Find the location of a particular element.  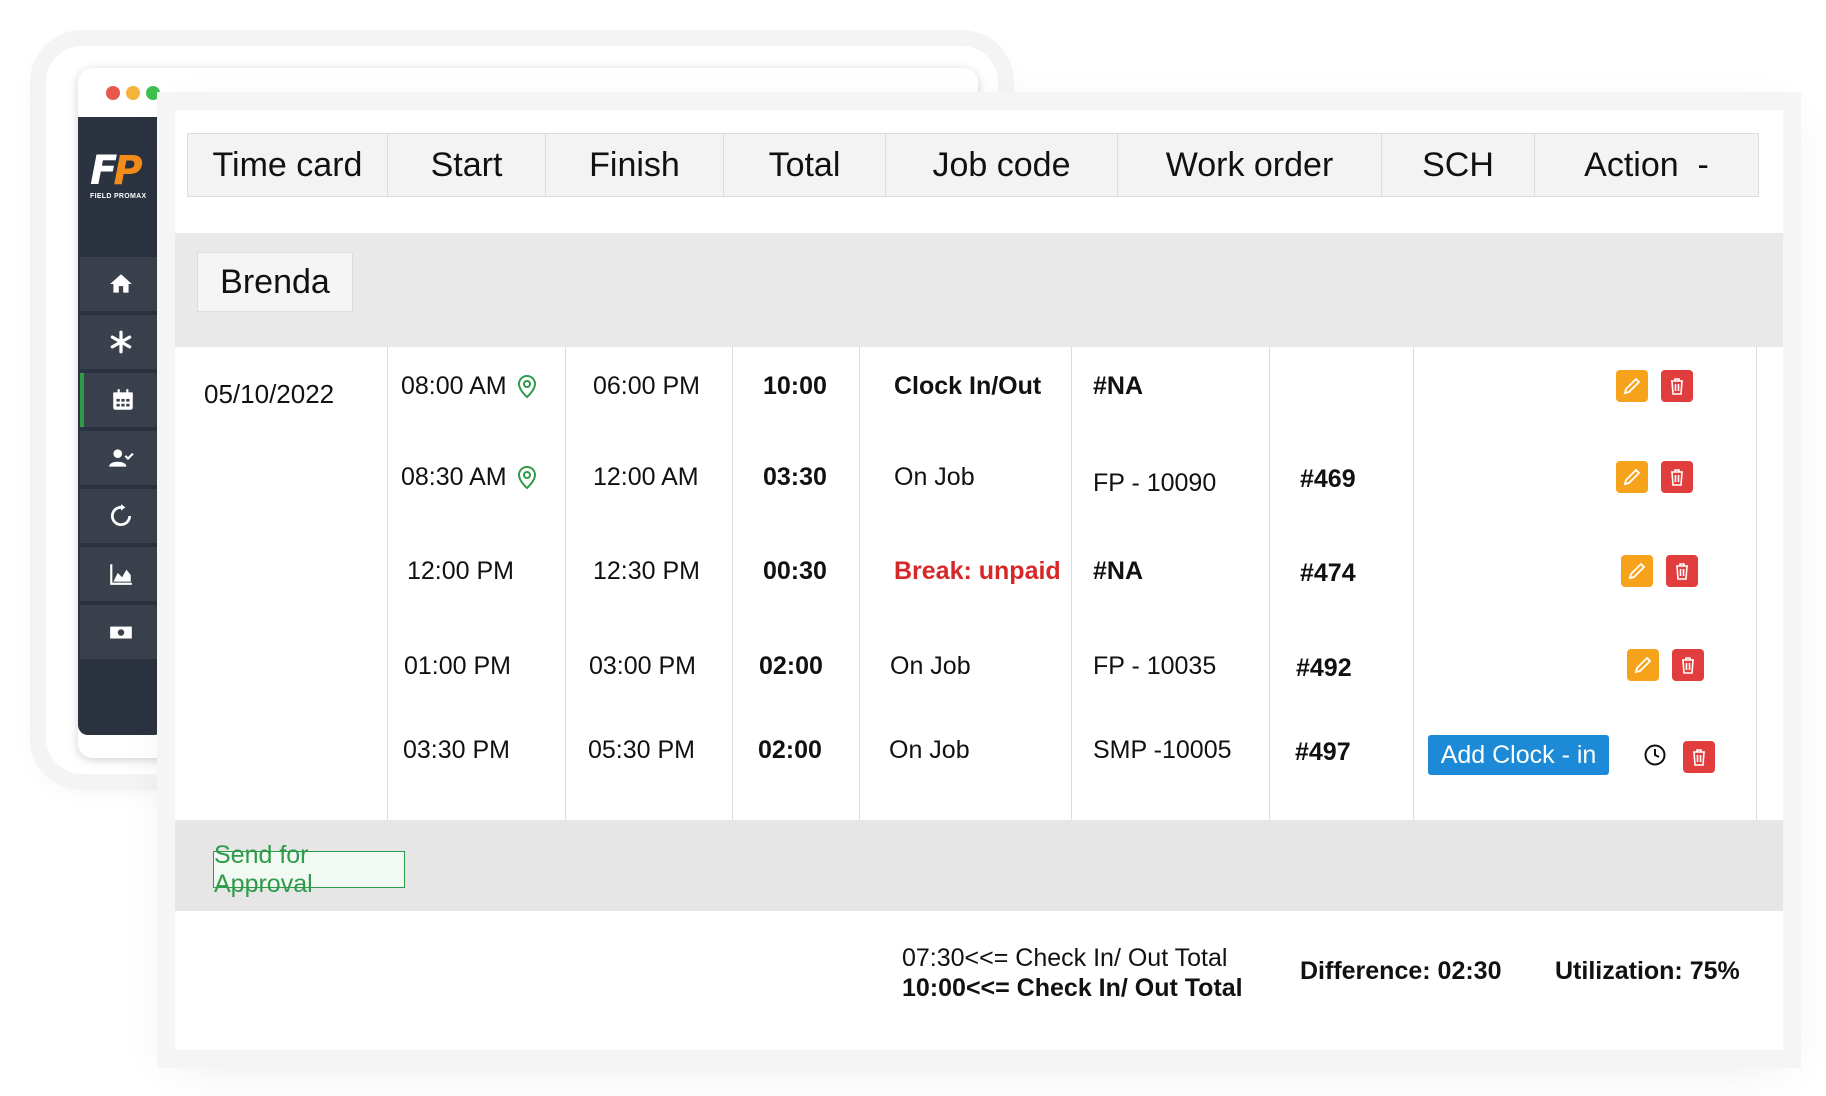

maximize-dot is located at coordinates (153, 93).